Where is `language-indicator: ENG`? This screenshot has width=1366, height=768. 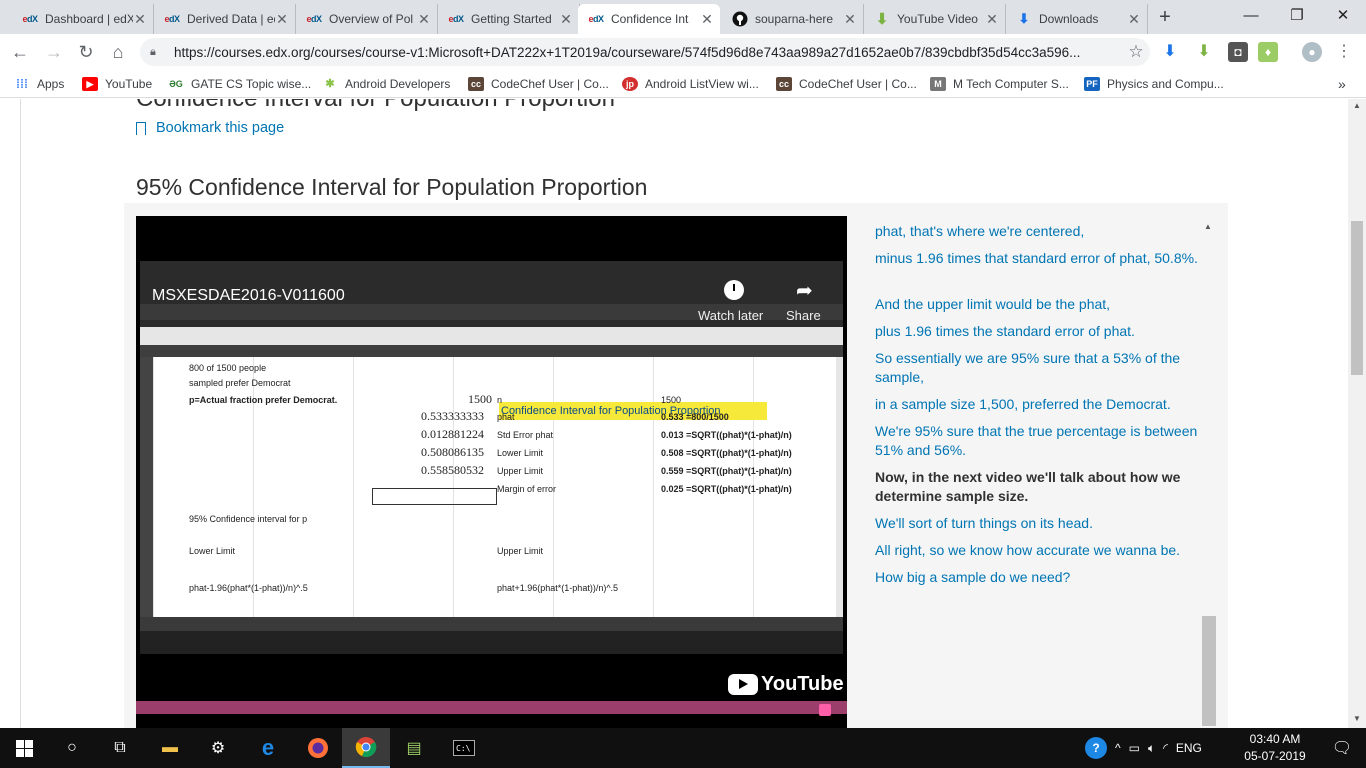 language-indicator: ENG is located at coordinates (1189, 748).